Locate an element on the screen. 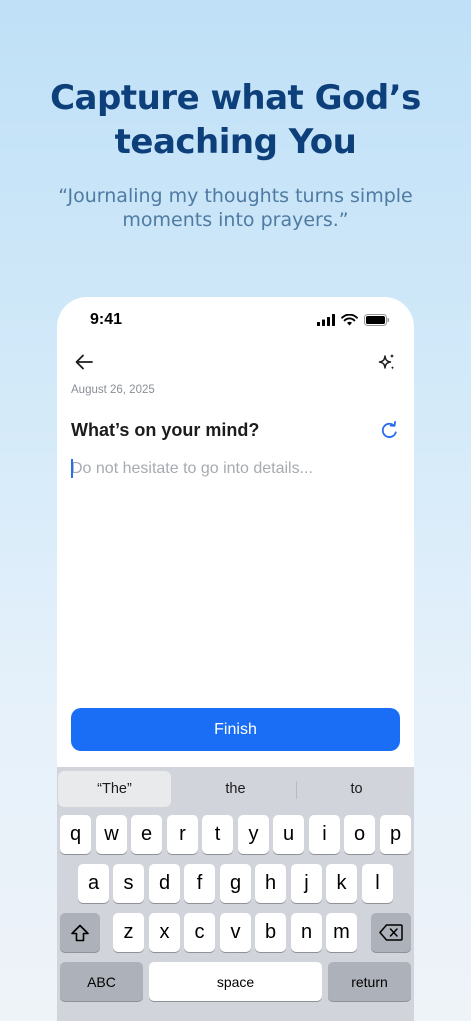  suggestion-3: to is located at coordinates (356, 789).